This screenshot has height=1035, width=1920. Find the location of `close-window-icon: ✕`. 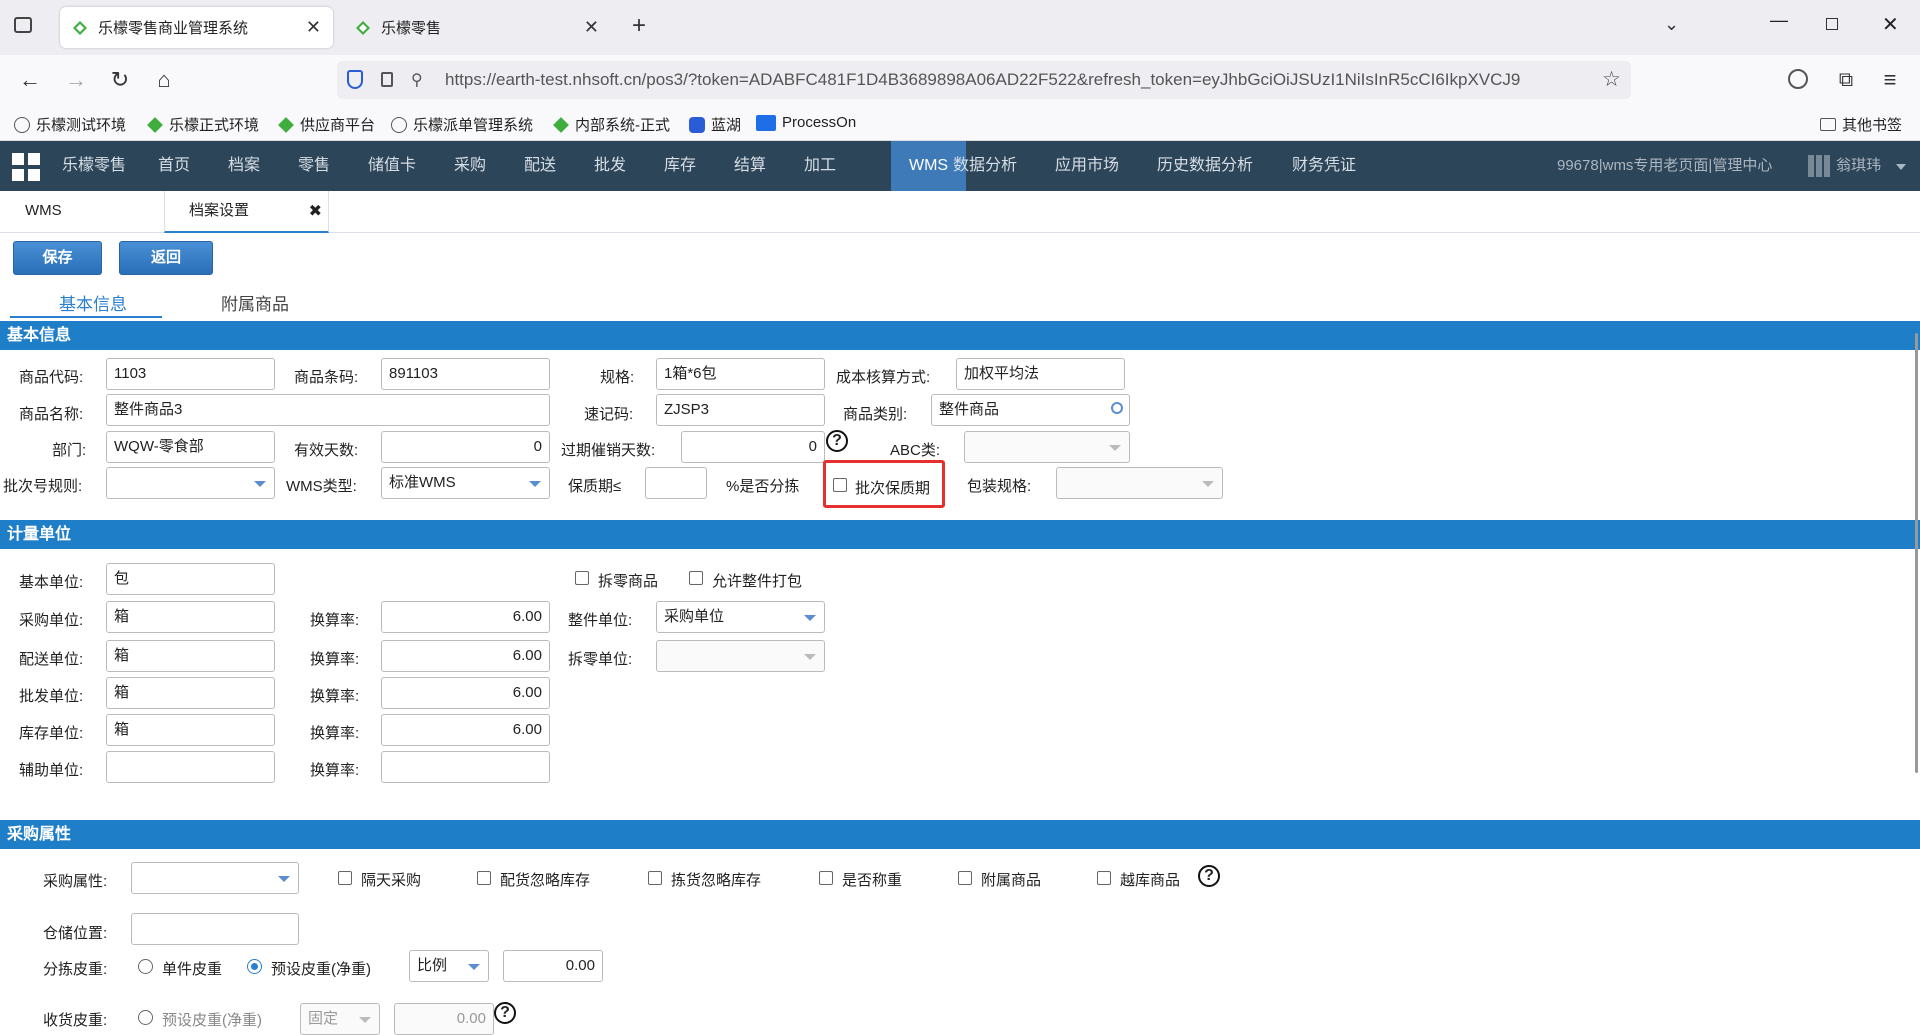

close-window-icon: ✕ is located at coordinates (1890, 24).